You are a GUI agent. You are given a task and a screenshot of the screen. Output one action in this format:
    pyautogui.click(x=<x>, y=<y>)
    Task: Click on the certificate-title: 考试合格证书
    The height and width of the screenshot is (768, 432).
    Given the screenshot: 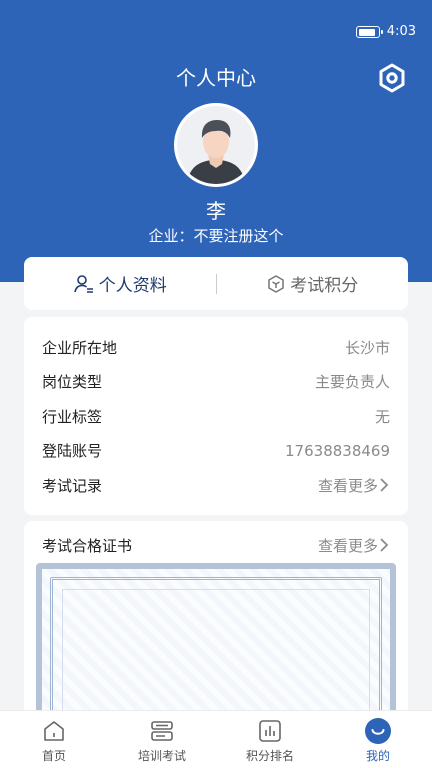 What is the action you would take?
    pyautogui.click(x=87, y=545)
    